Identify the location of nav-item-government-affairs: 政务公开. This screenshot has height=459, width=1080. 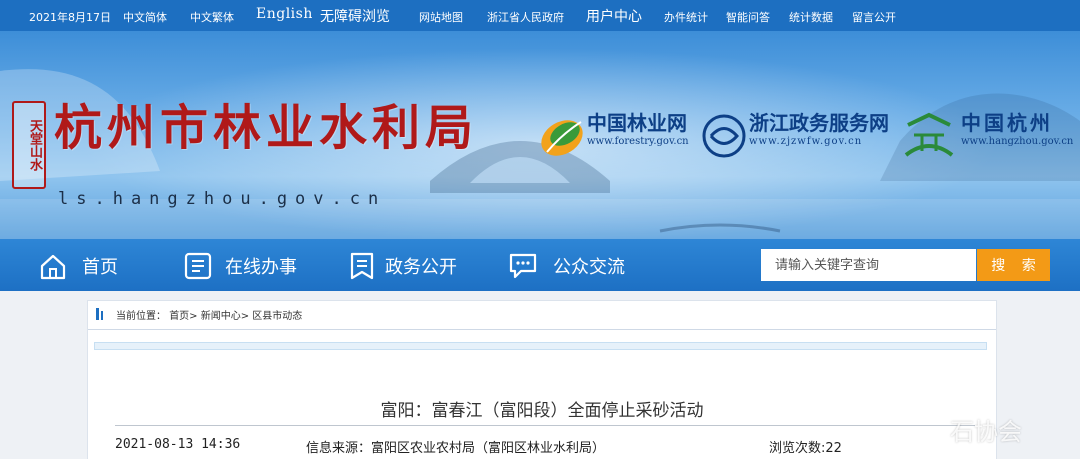
(412, 265).